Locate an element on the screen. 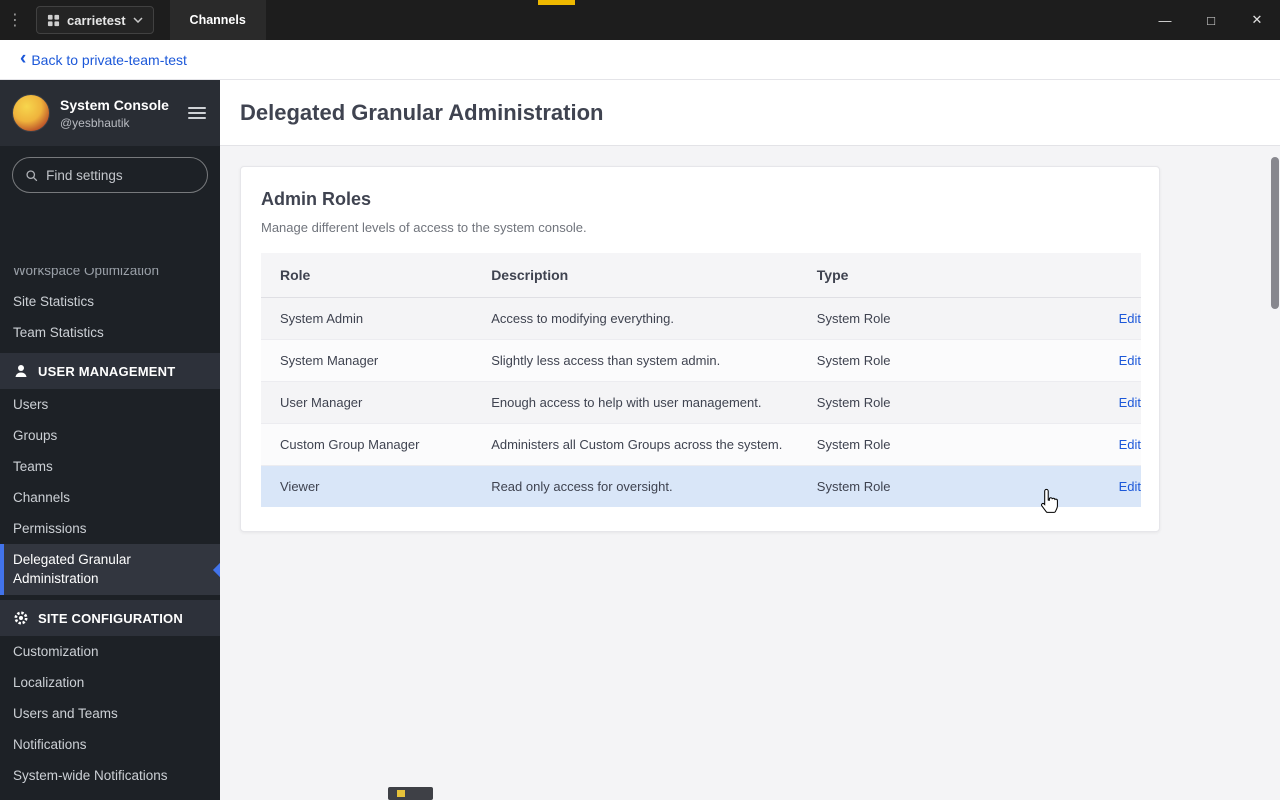 The height and width of the screenshot is (800, 1280). sidebar-title: System Console is located at coordinates (114, 104).